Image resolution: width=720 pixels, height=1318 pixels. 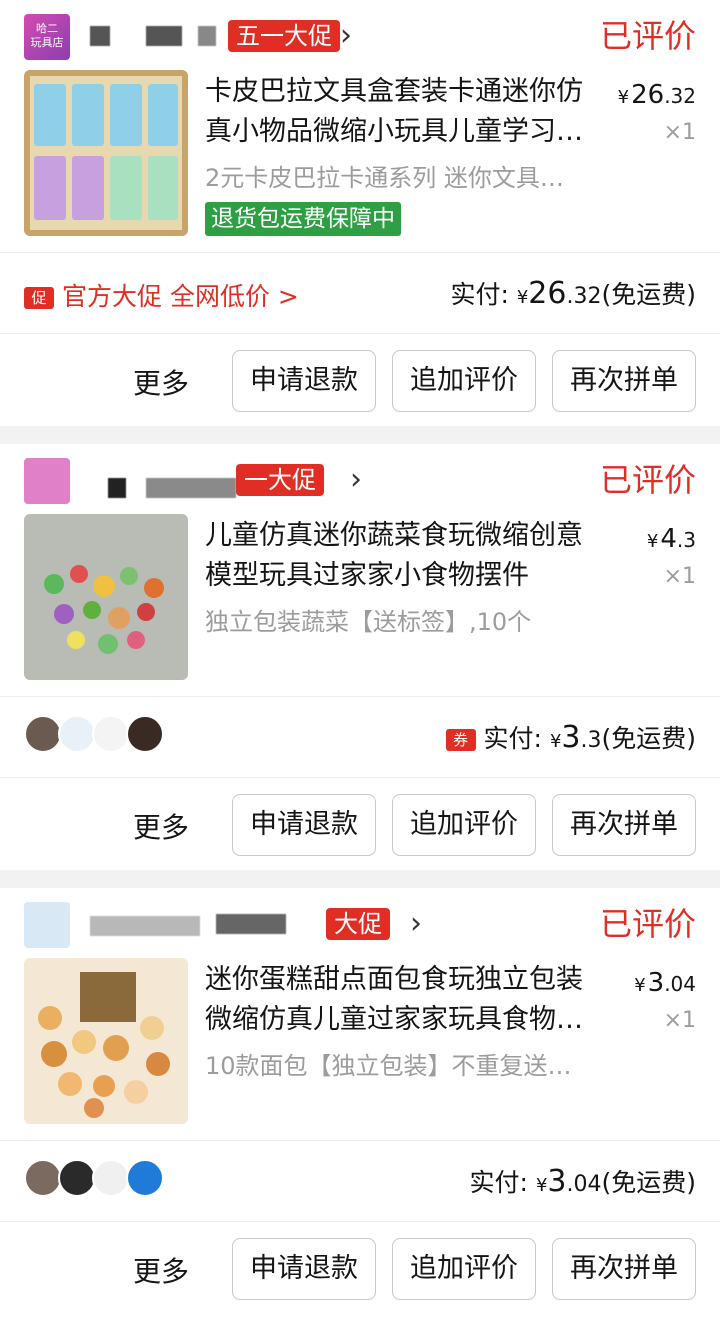 What do you see at coordinates (570, 737) in the screenshot?
I see `paid-amount: 券实付: ¥3.3(免运费)` at bounding box center [570, 737].